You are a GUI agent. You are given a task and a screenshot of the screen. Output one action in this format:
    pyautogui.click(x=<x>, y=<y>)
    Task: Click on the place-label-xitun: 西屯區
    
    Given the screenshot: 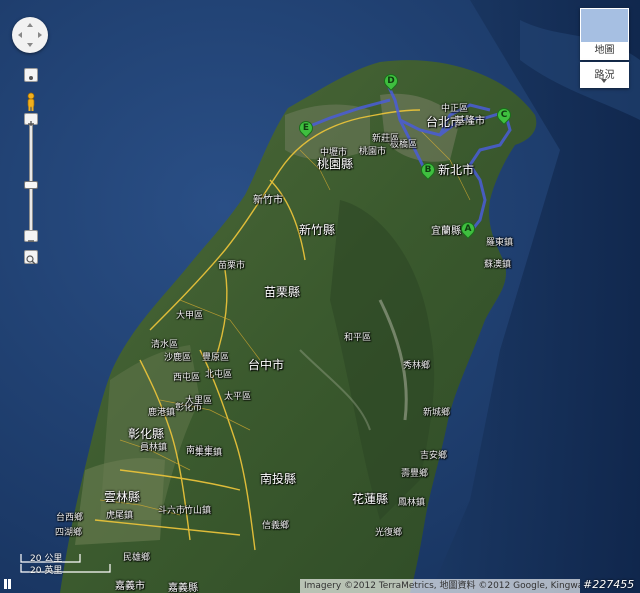 What is the action you would take?
    pyautogui.click(x=187, y=378)
    